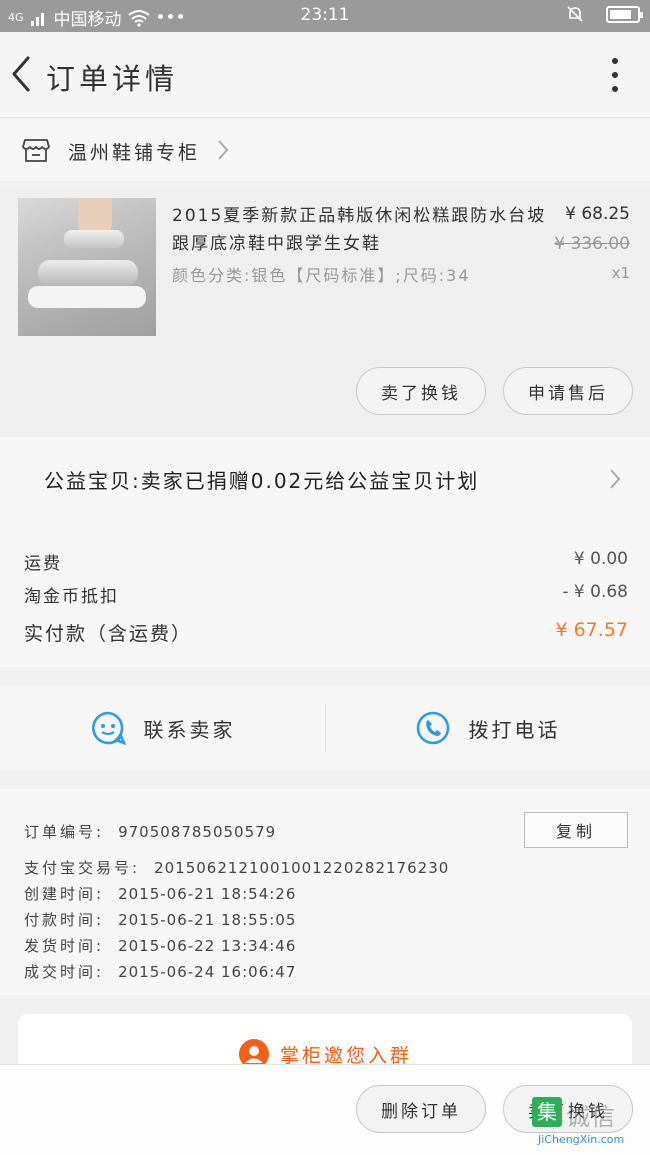  What do you see at coordinates (568, 391) in the screenshot?
I see `after-sale-button: 申请售后` at bounding box center [568, 391].